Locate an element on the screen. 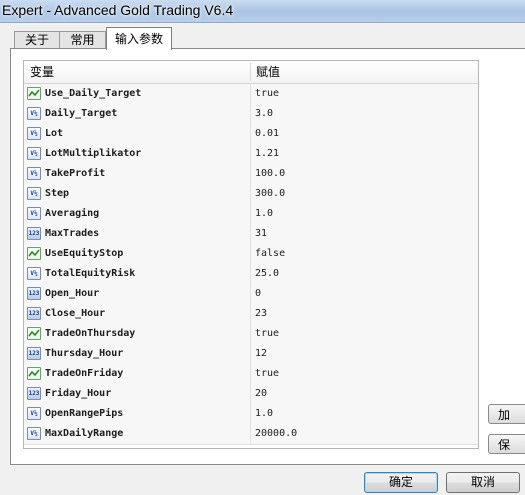 The image size is (525, 495). table-row: 123 Thursday_Hour 12 is located at coordinates (251, 354).